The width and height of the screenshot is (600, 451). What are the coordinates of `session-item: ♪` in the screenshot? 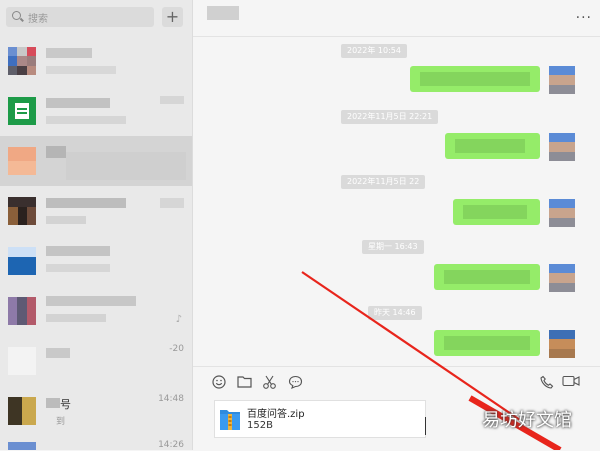 It's located at (96, 311).